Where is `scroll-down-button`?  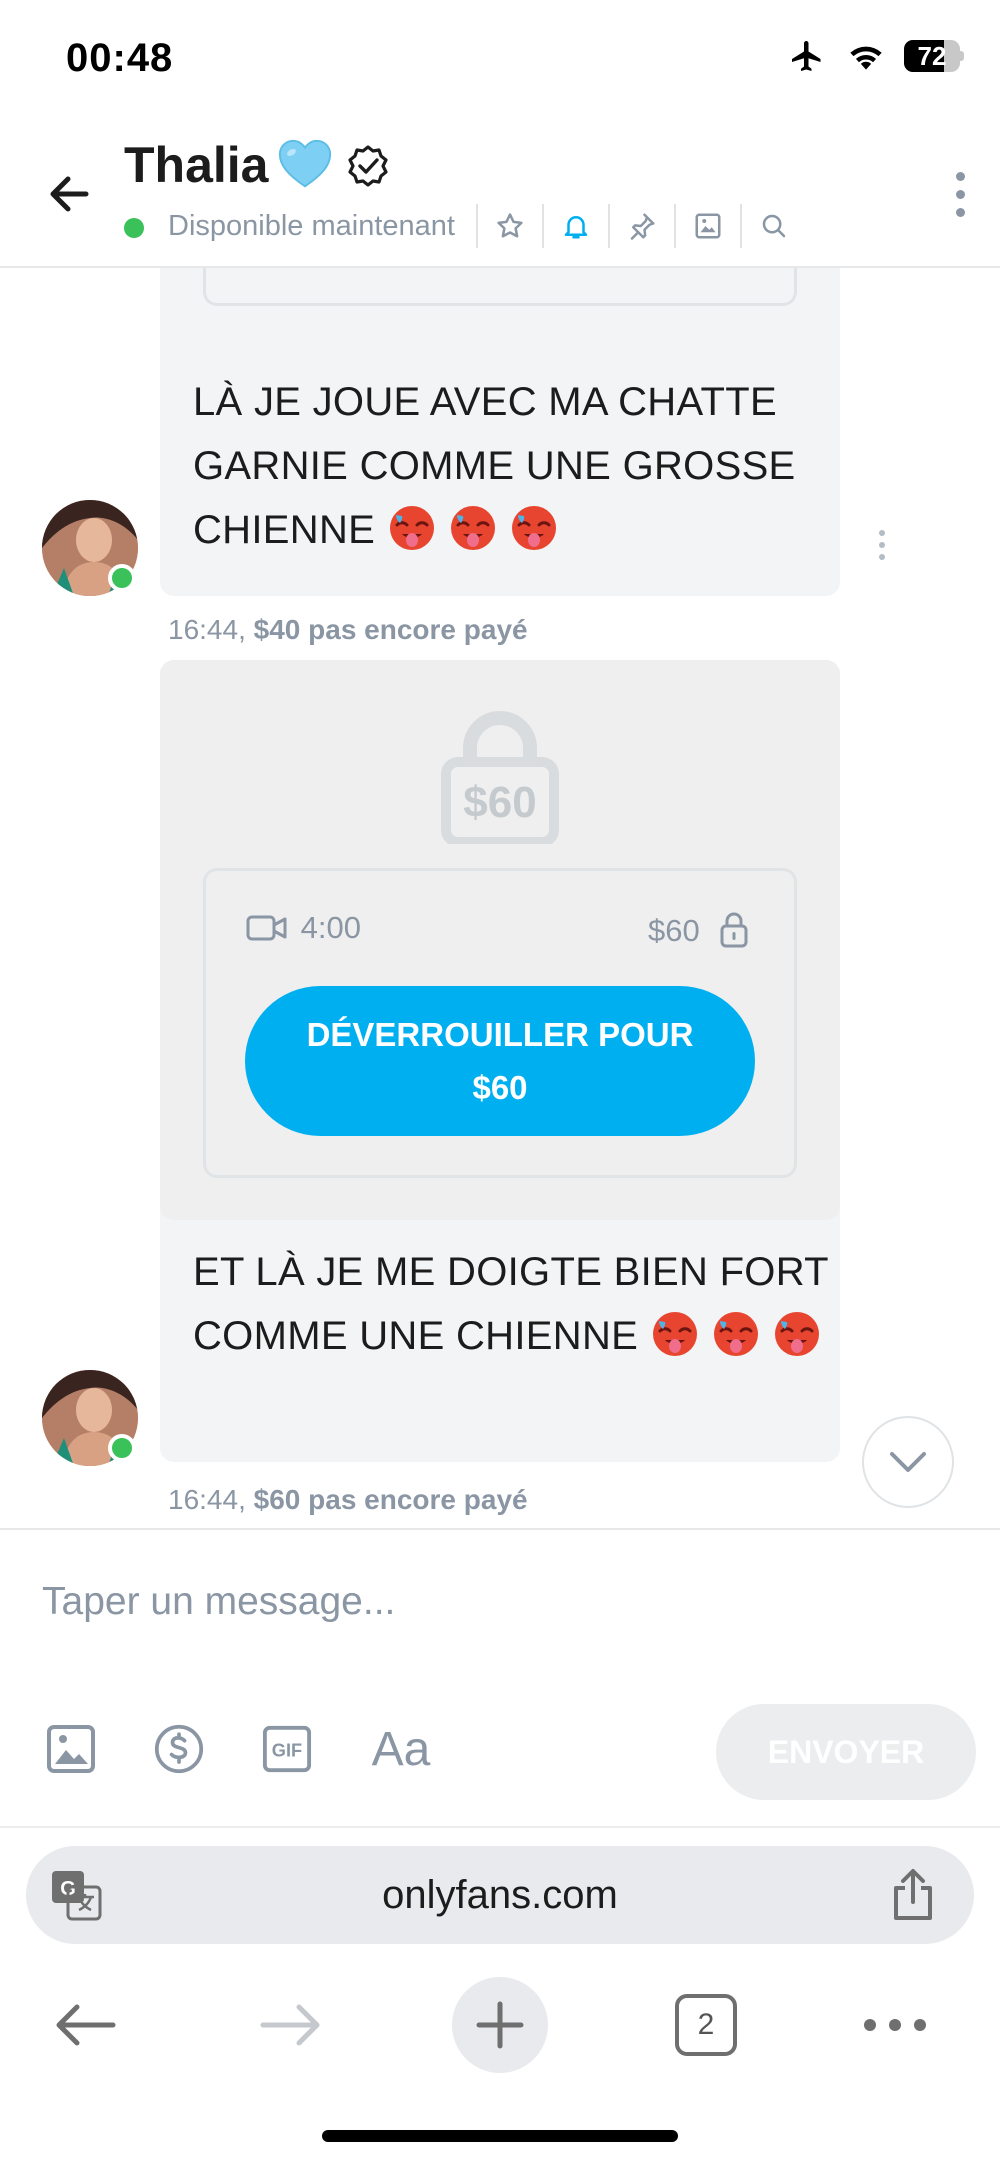 scroll-down-button is located at coordinates (908, 1462).